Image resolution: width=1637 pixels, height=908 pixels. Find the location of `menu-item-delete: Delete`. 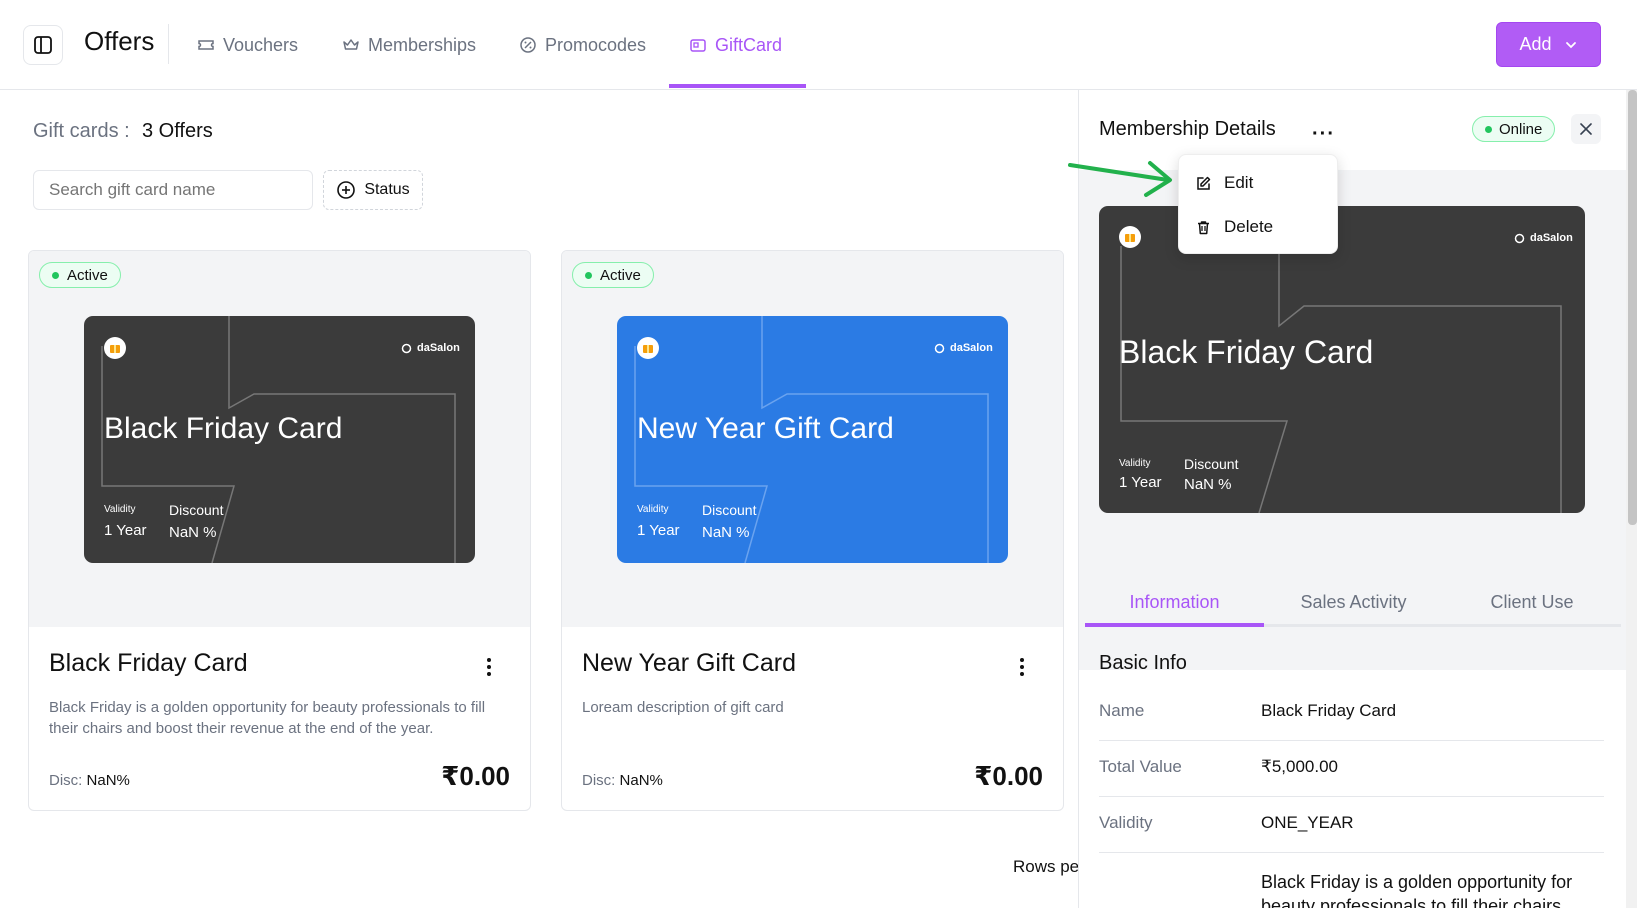

menu-item-delete: Delete is located at coordinates (1258, 227).